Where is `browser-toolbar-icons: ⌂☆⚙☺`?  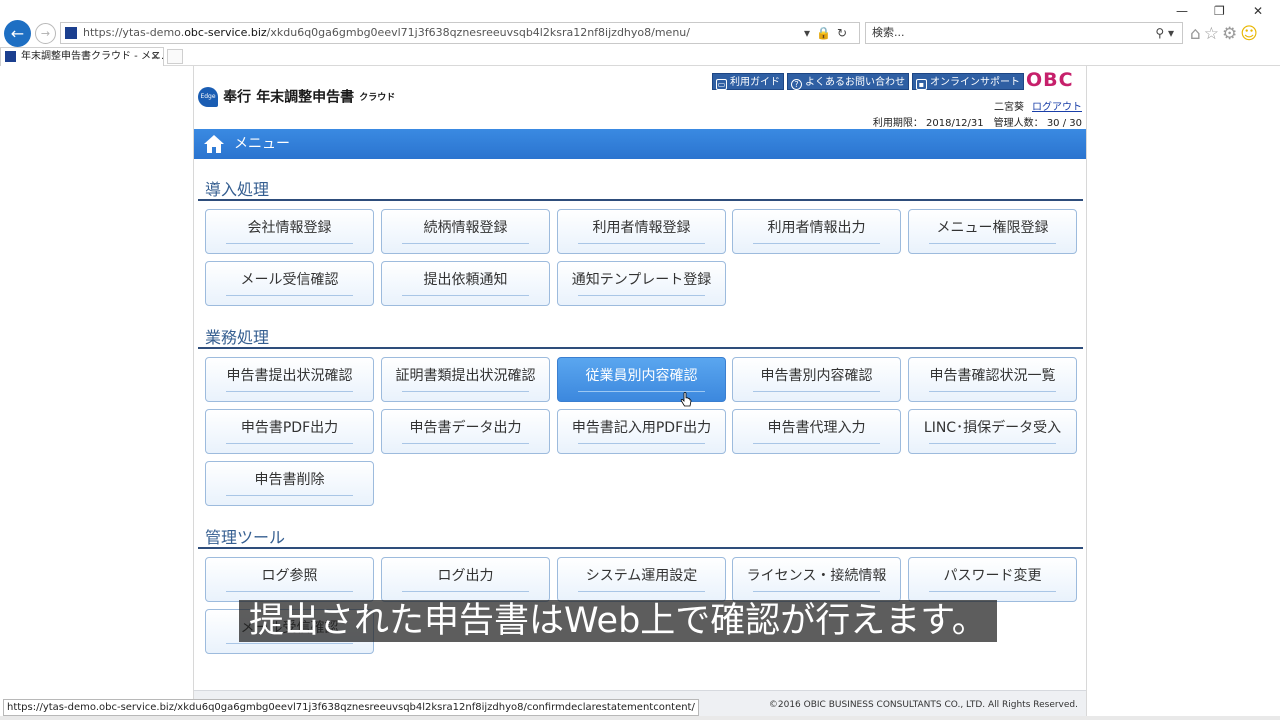 browser-toolbar-icons: ⌂☆⚙☺ is located at coordinates (1225, 34).